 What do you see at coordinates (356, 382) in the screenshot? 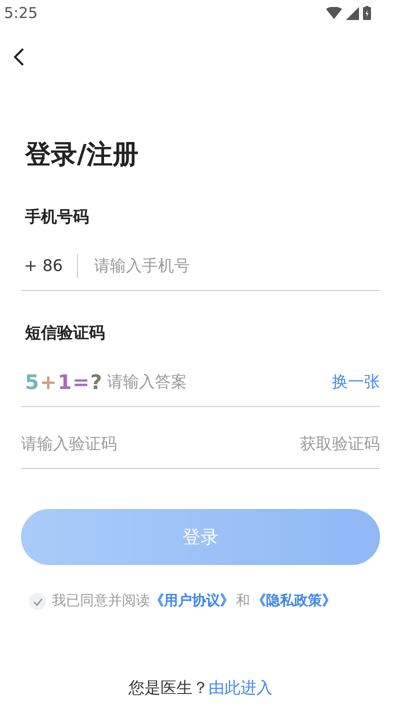
I see `refresh-captcha-link: 换一张` at bounding box center [356, 382].